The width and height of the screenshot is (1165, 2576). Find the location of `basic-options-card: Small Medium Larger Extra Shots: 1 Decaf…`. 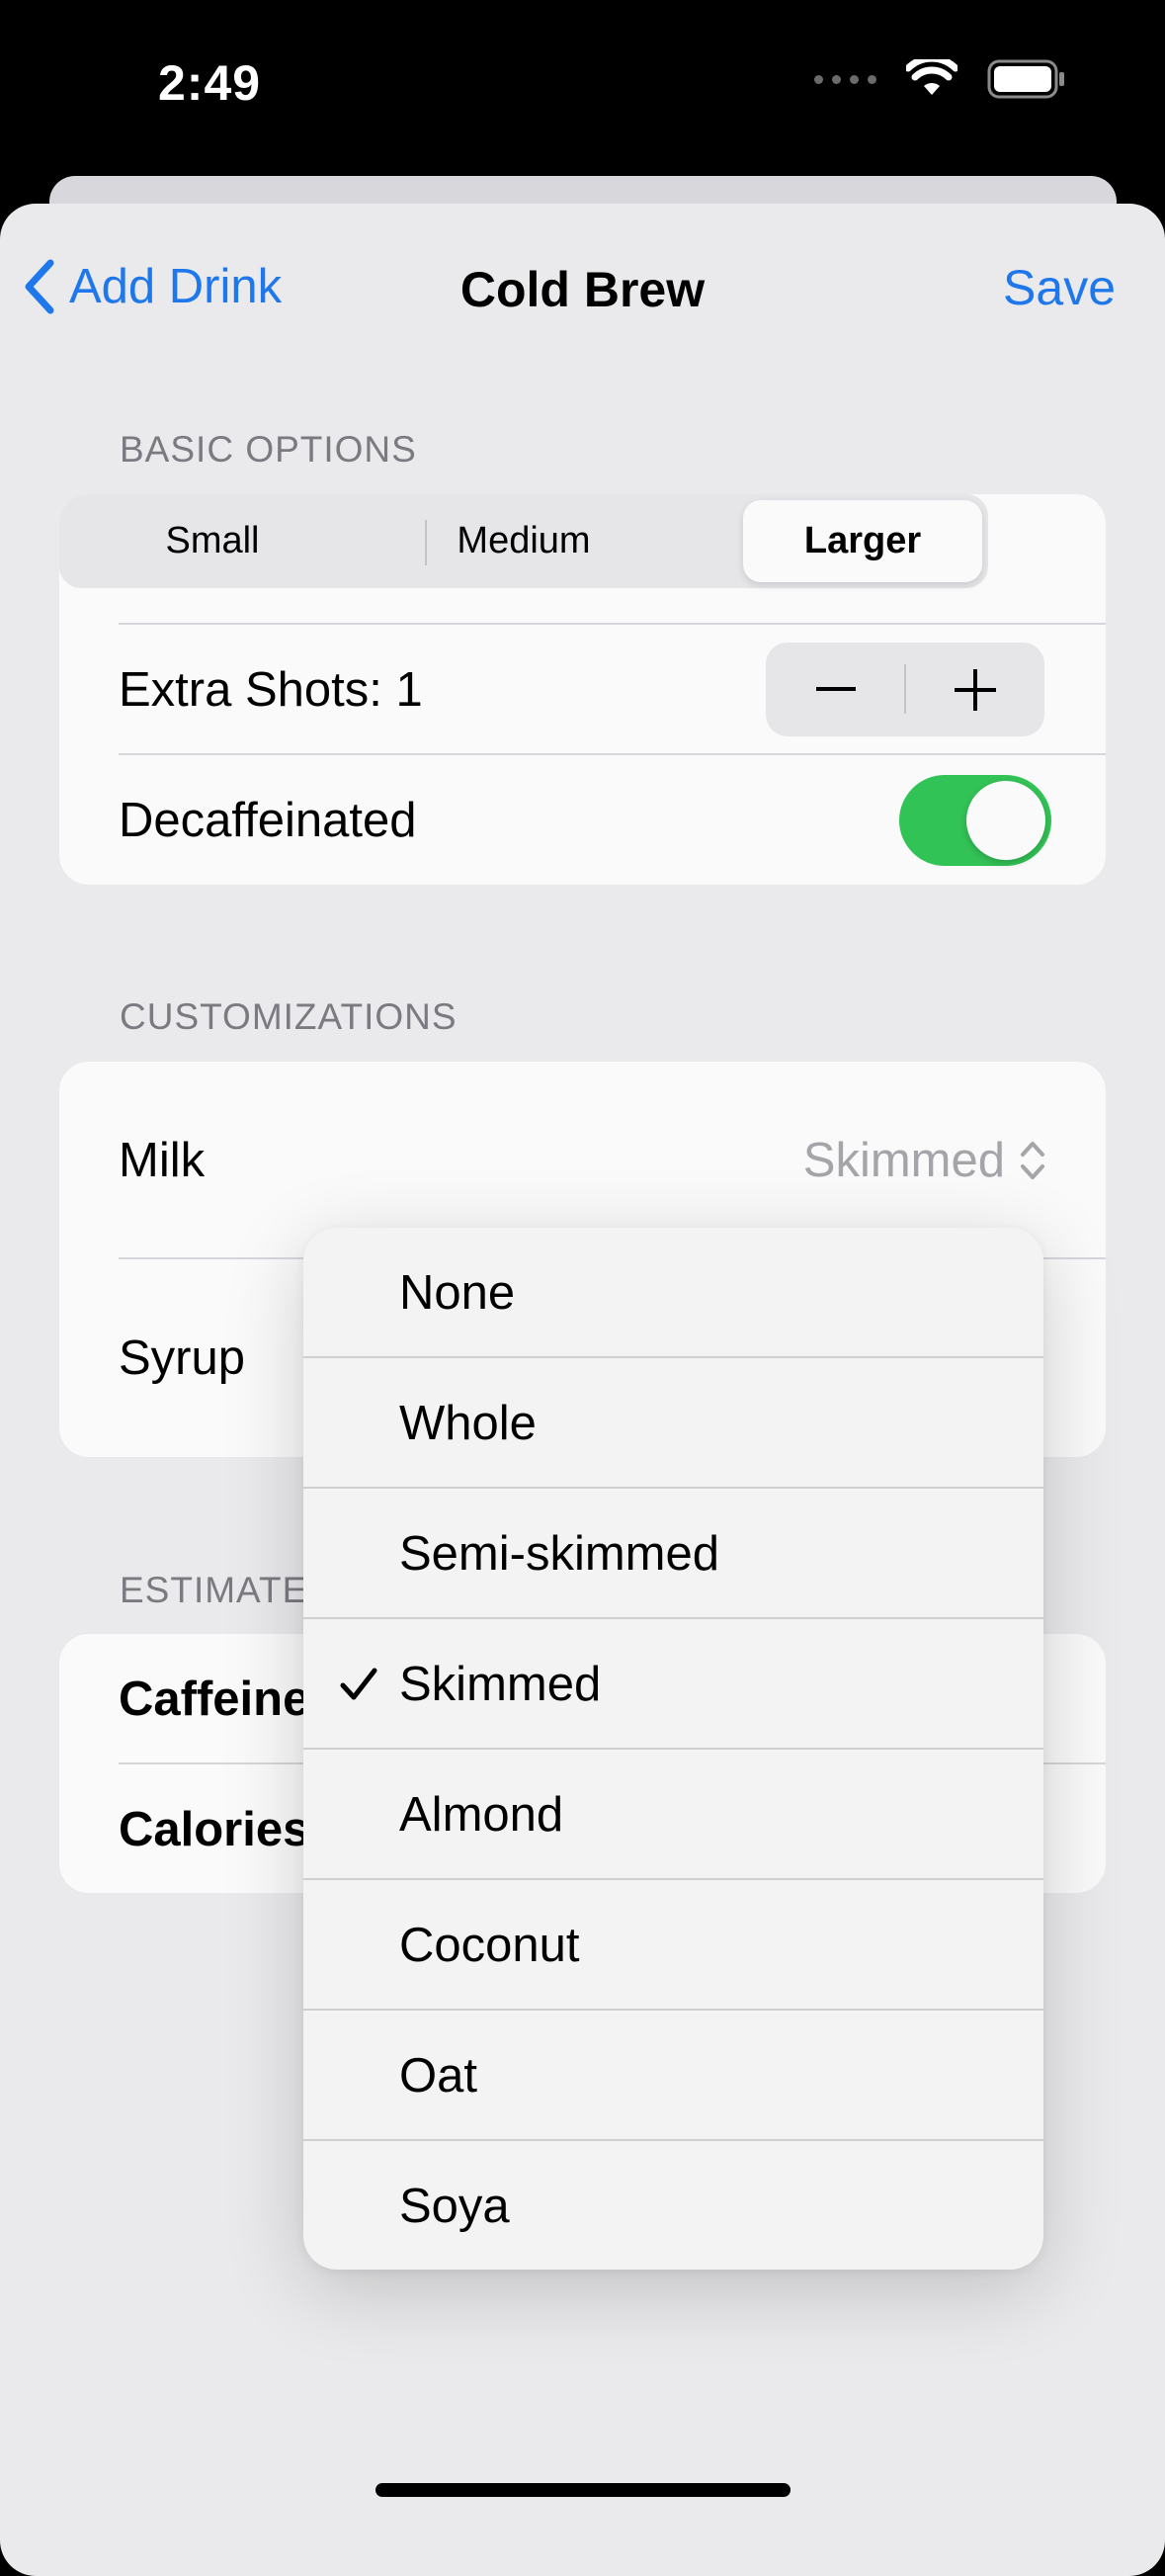

basic-options-card: Small Medium Larger Extra Shots: 1 Decaf… is located at coordinates (582, 689).